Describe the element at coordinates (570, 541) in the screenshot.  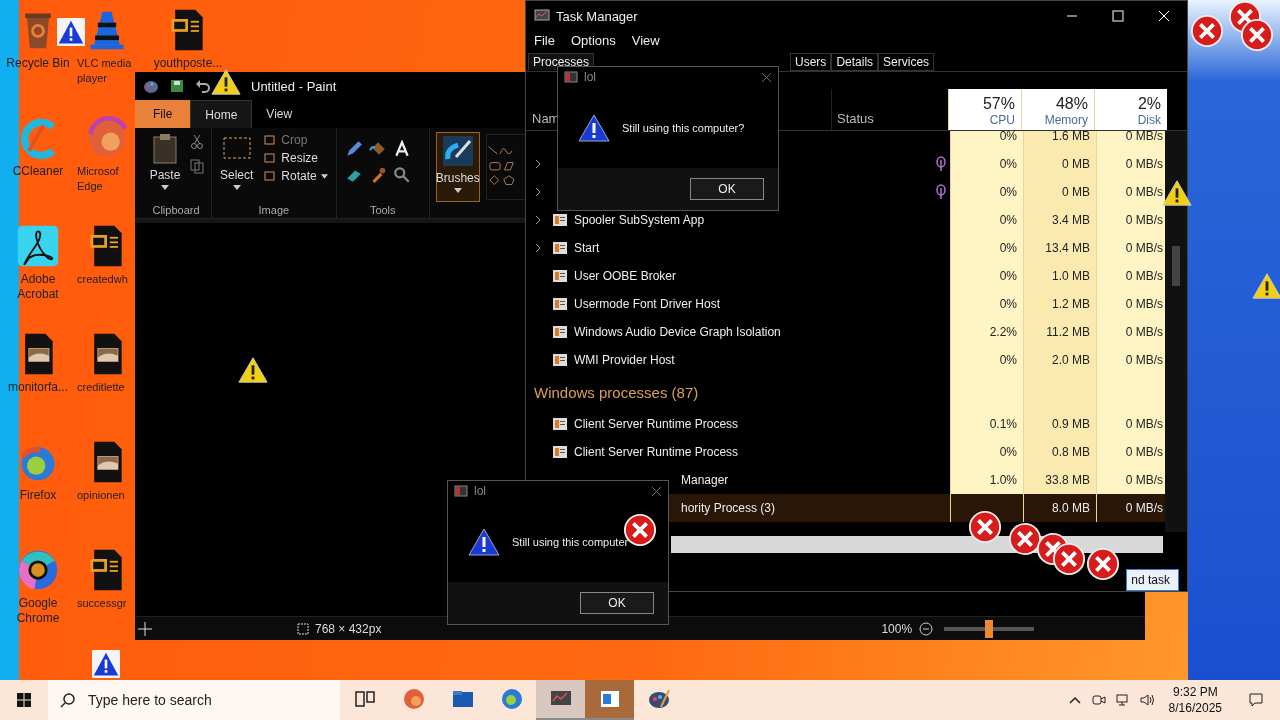
I see `dialog-message: Still using this computer` at that location.